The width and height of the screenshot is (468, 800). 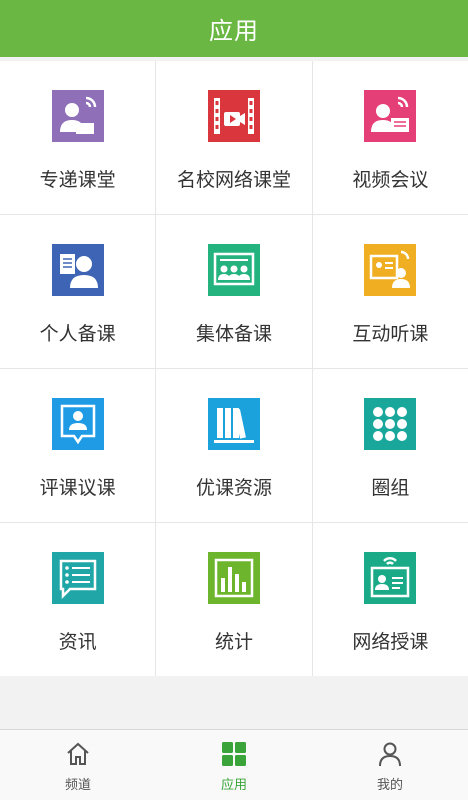 I want to click on app-tile-mingxiao-wangluo-ketang: 名校网络课堂, so click(x=234, y=137).